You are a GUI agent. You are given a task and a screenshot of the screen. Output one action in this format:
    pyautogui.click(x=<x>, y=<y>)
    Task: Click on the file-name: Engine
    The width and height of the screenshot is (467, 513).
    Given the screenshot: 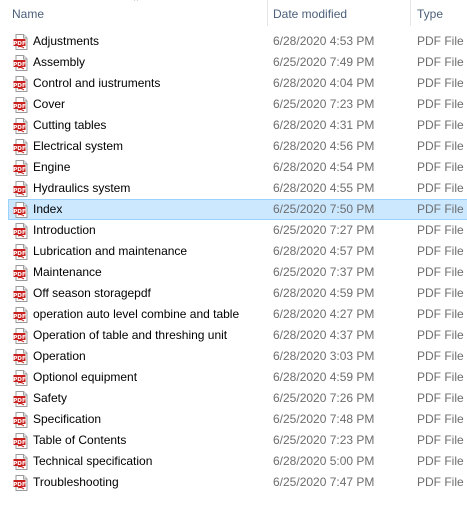 What is the action you would take?
    pyautogui.click(x=151, y=167)
    